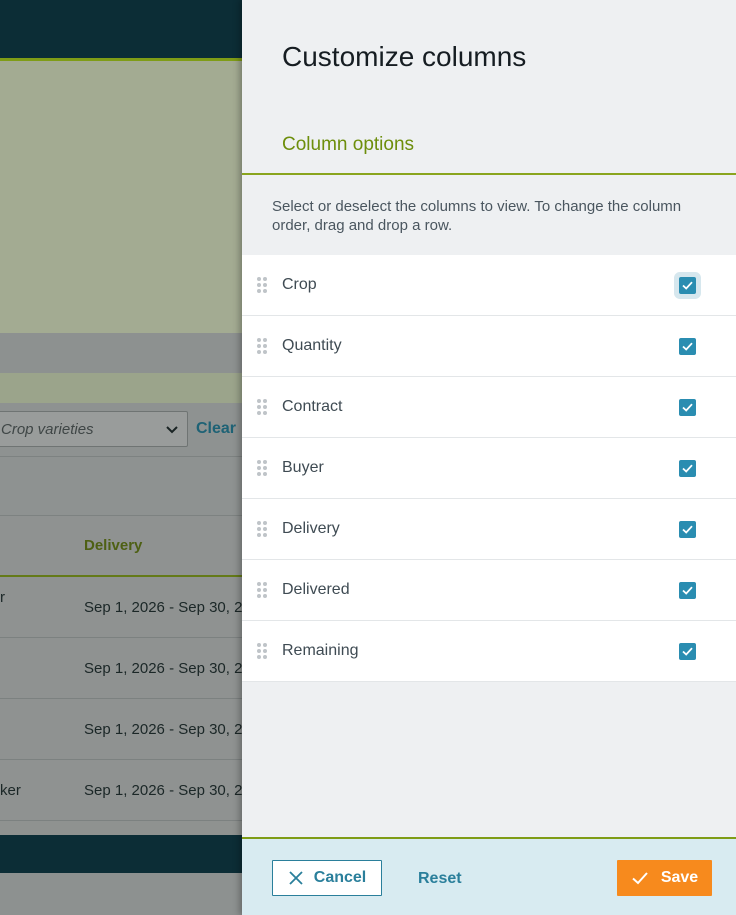 The height and width of the screenshot is (915, 736). What do you see at coordinates (312, 406) in the screenshot?
I see `column-label: Contract` at bounding box center [312, 406].